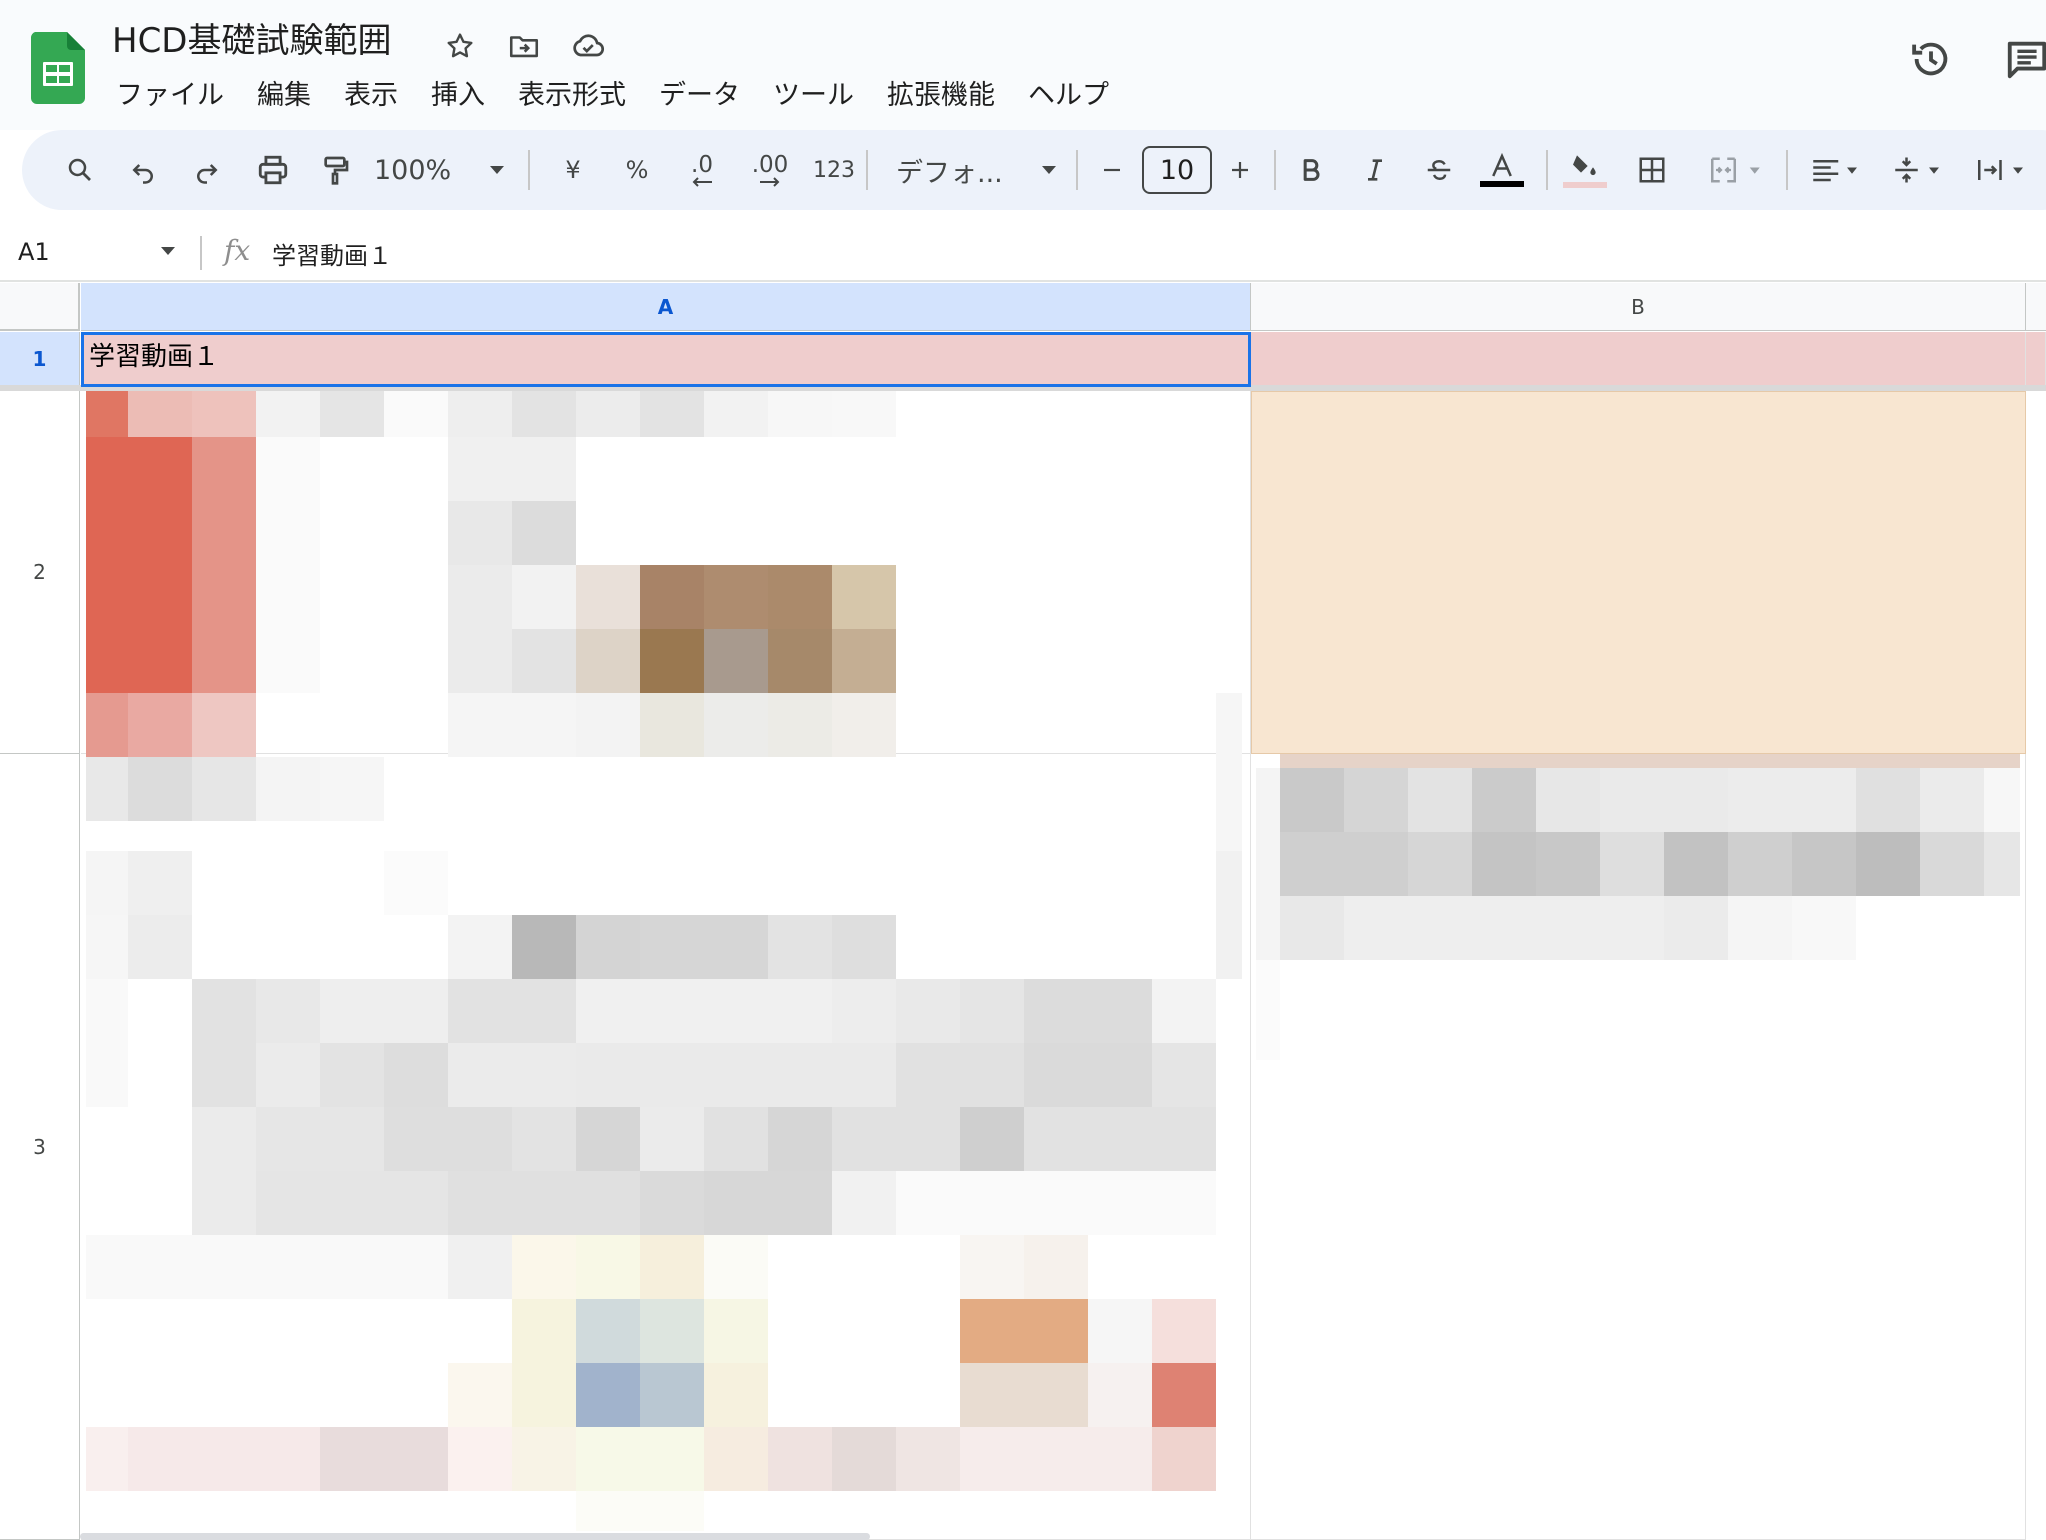 The width and height of the screenshot is (2046, 1540). Describe the element at coordinates (1502, 170) in the screenshot. I see `text-color-icon` at that location.